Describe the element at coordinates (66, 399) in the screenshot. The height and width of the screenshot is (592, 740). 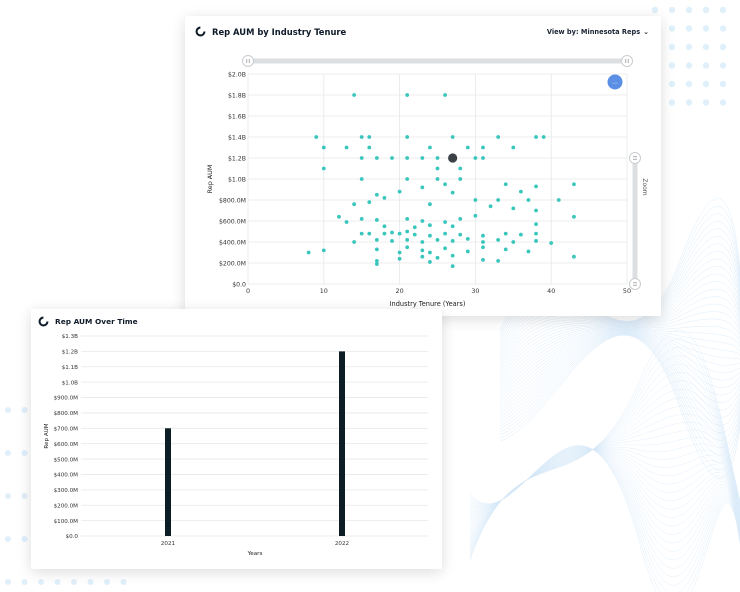
I see `y-tick-label: $900.0M` at that location.